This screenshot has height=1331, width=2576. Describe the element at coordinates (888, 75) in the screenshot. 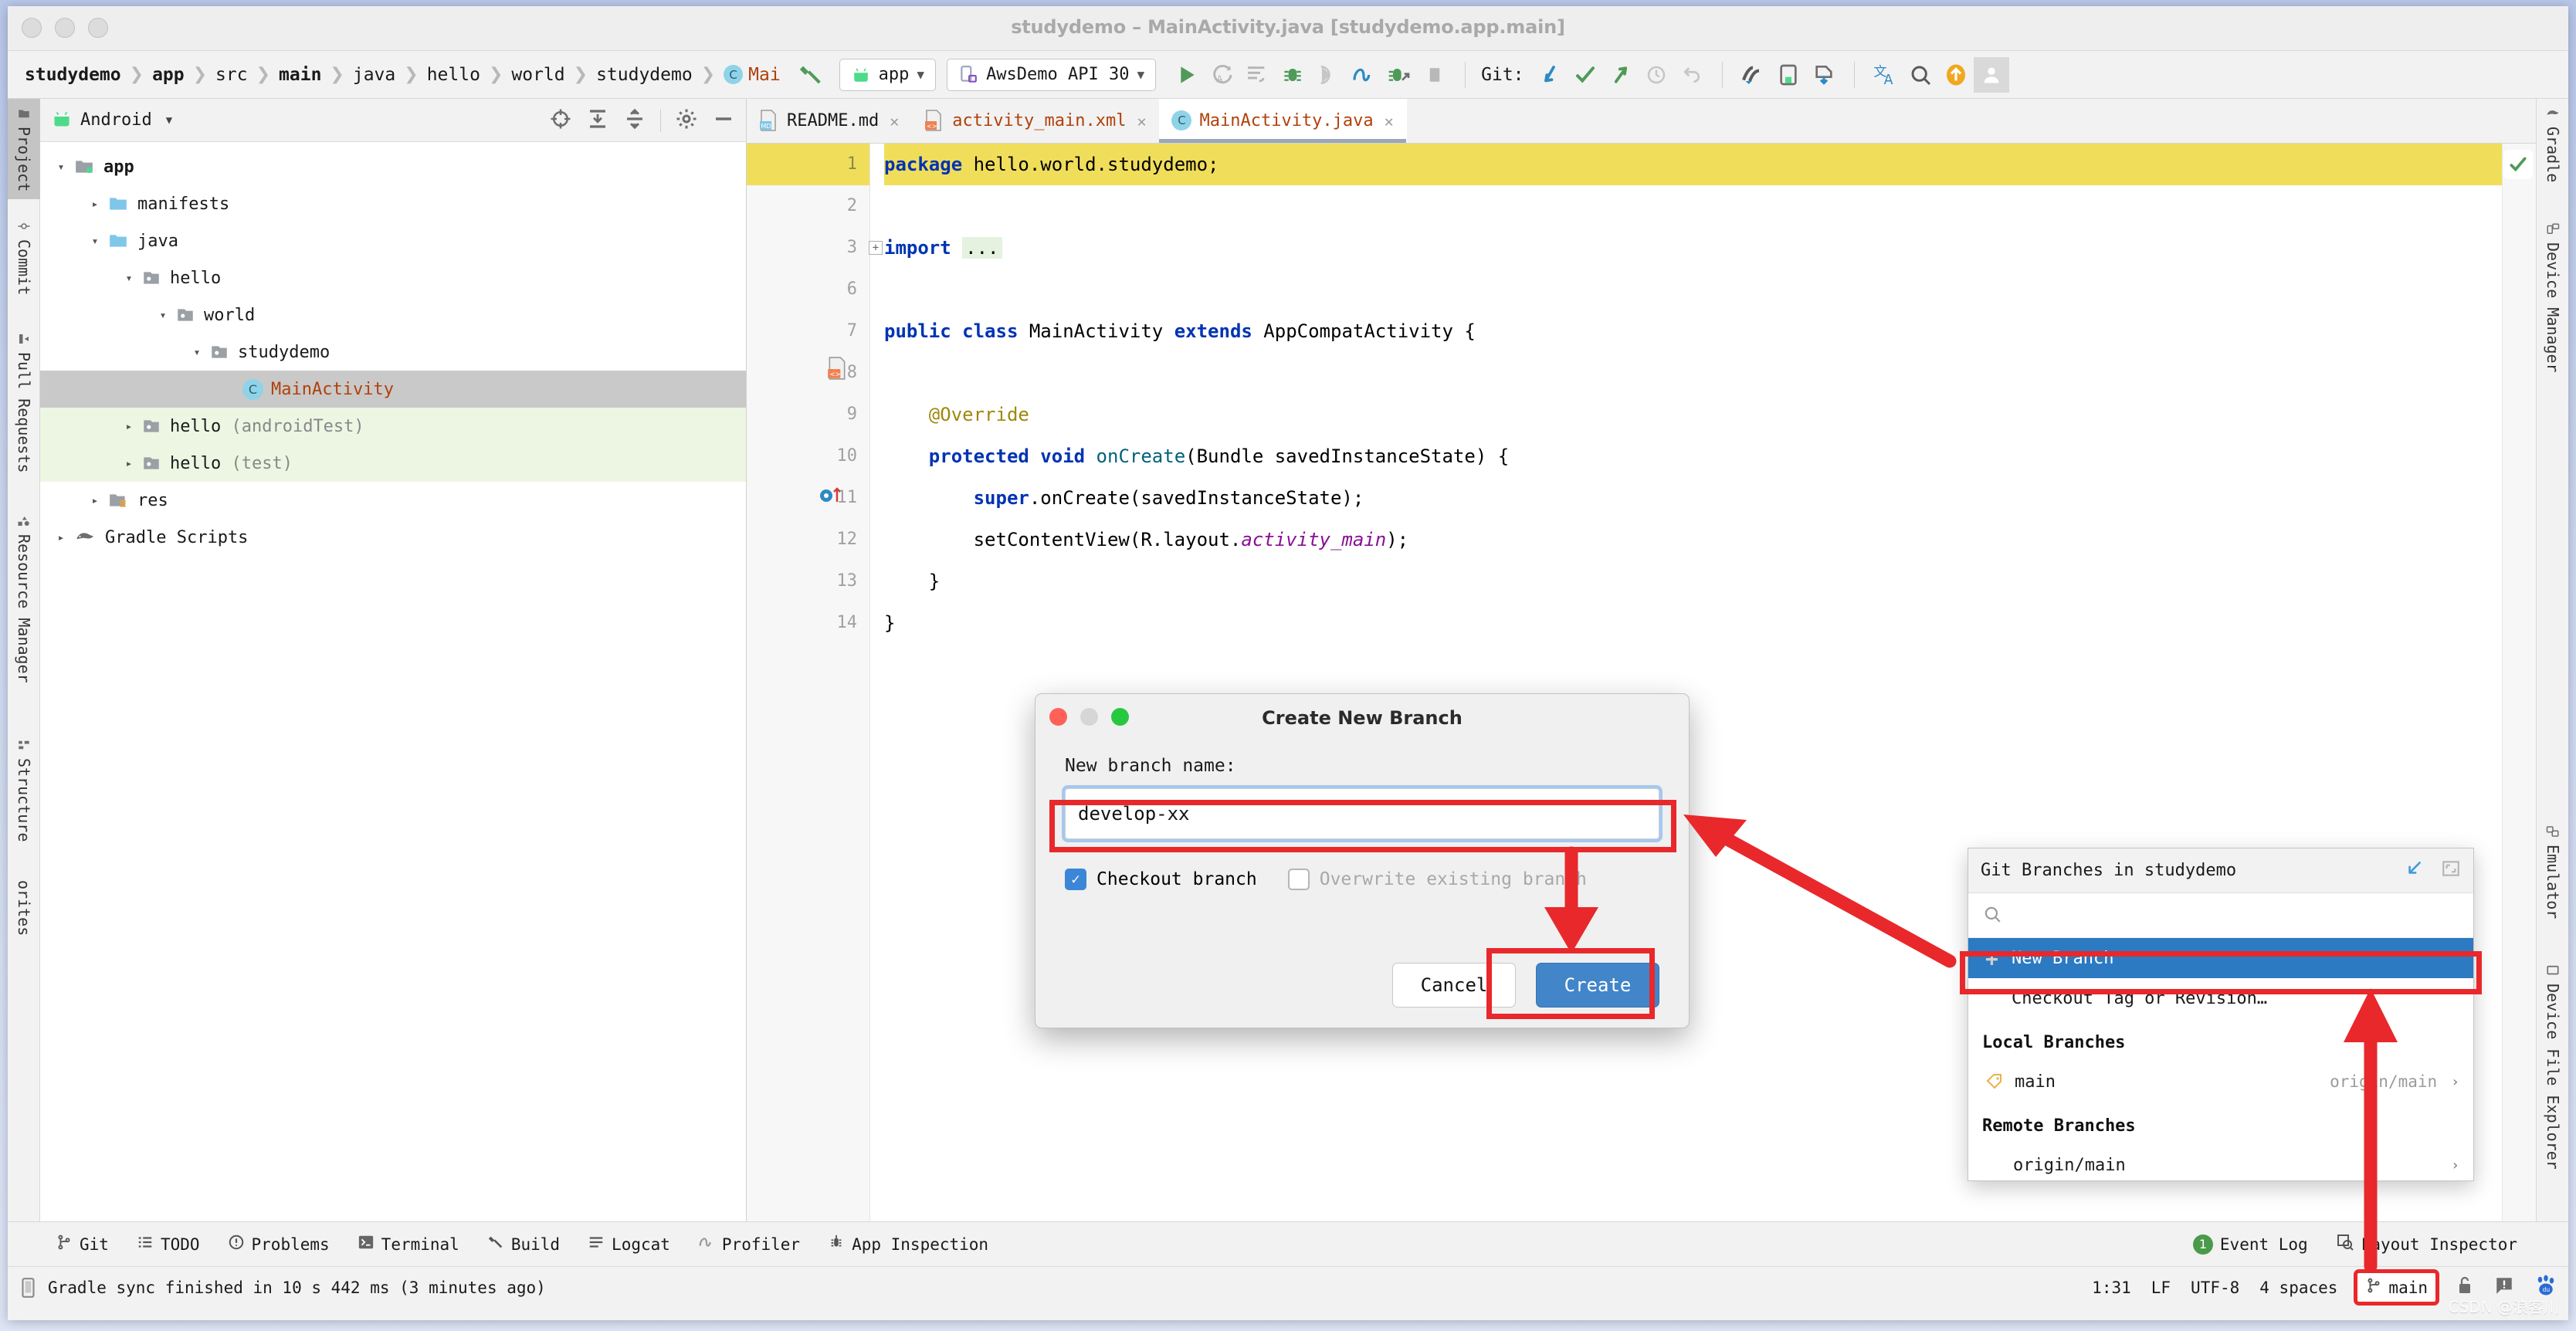

I see `run-configuration-selector: app ▼` at that location.